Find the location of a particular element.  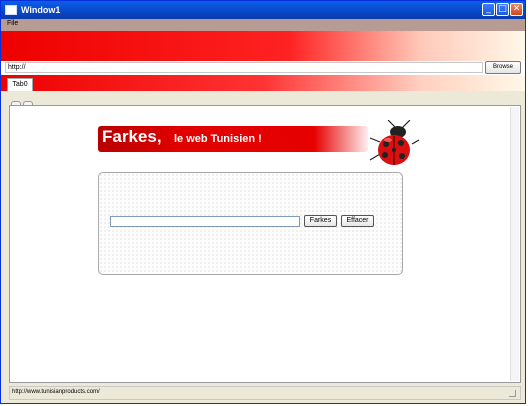

window-controls: _ □ ✕ is located at coordinates (502, 9).